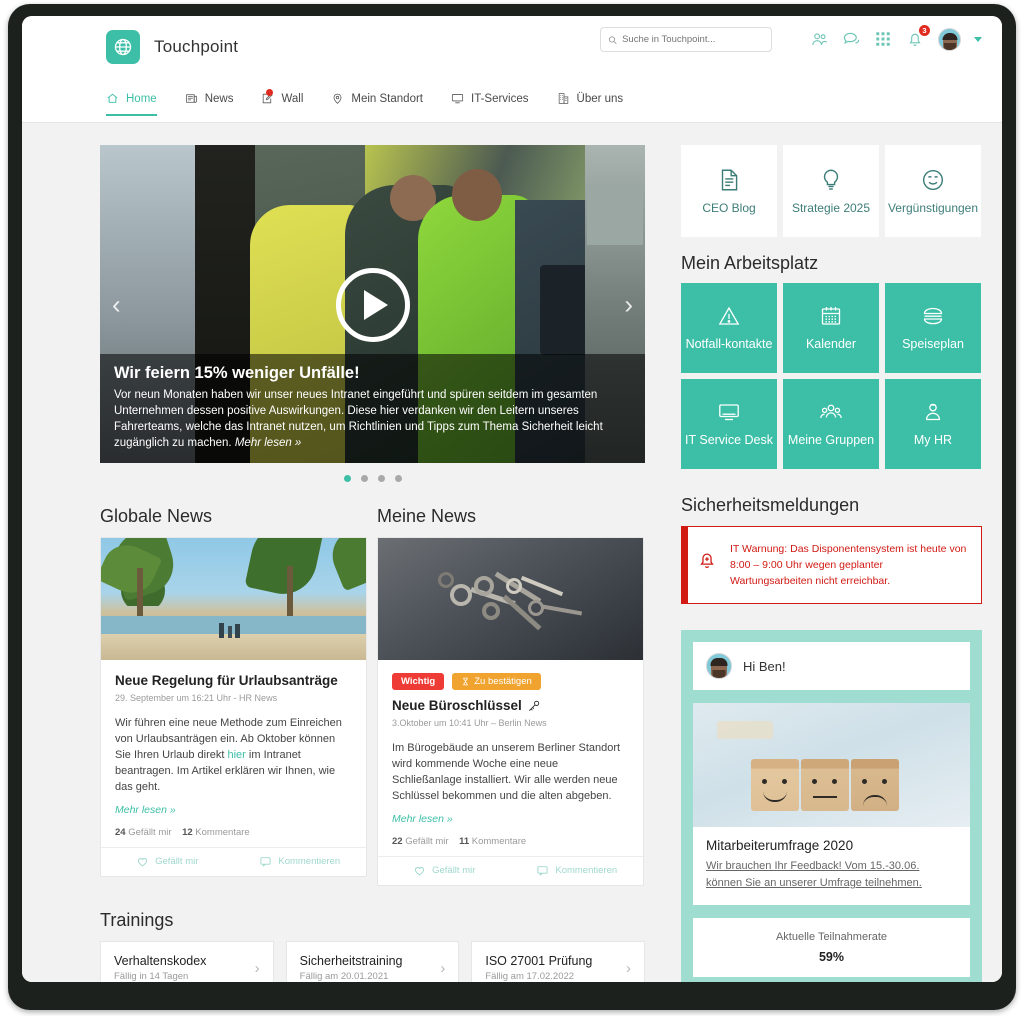 The width and height of the screenshot is (1024, 1016). I want to click on training-title: Sicherheitstraining, so click(351, 961).